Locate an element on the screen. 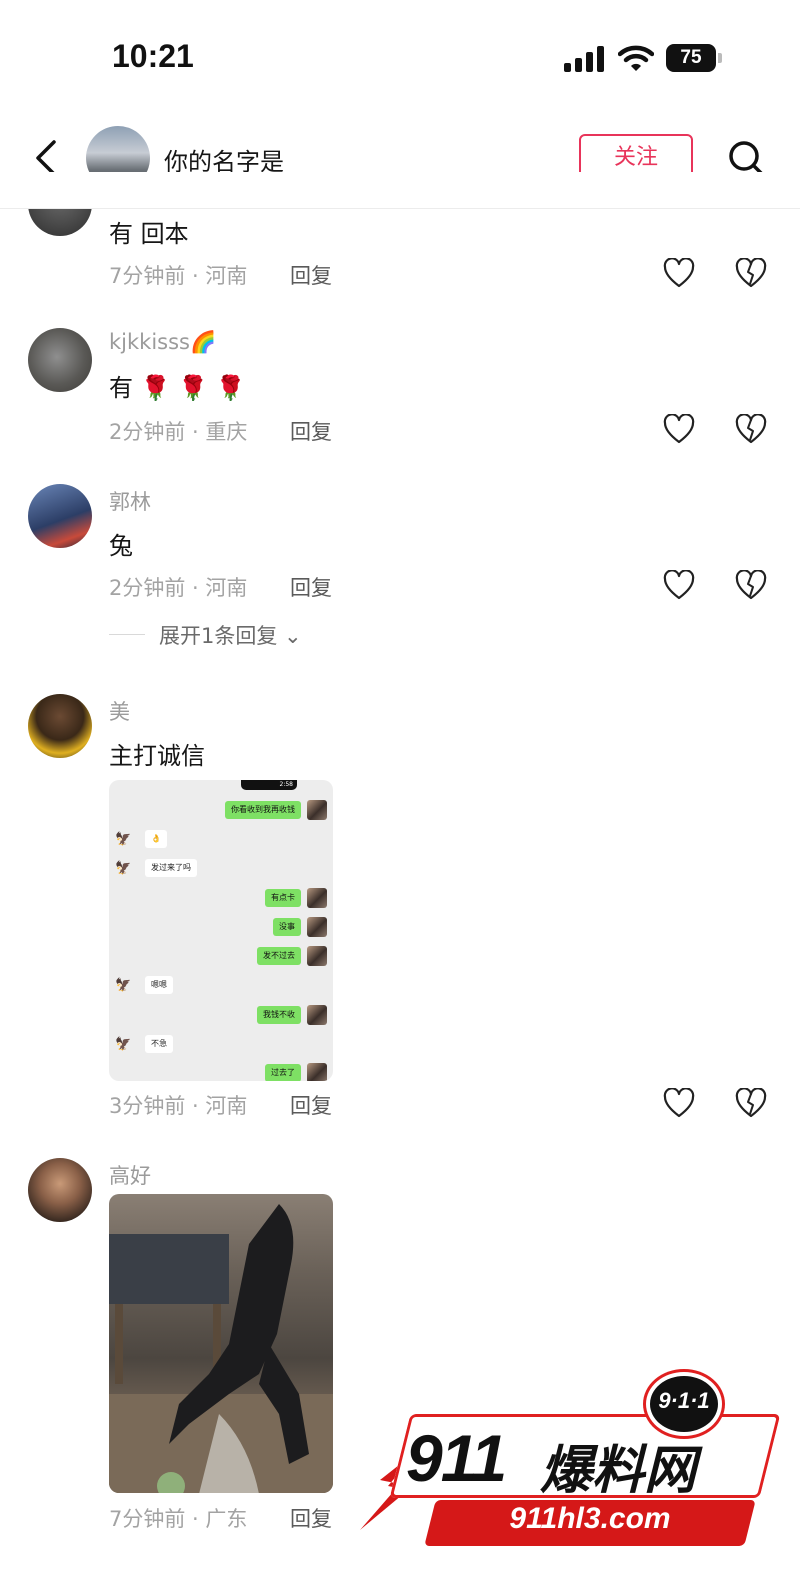 This screenshot has width=800, height=1575. comment-username: 高好 is located at coordinates (130, 1175).